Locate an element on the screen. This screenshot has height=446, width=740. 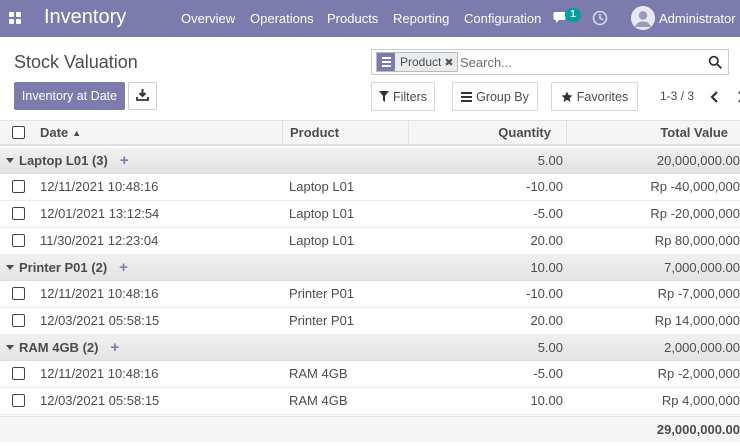
group-by-label: Group By is located at coordinates (502, 96).